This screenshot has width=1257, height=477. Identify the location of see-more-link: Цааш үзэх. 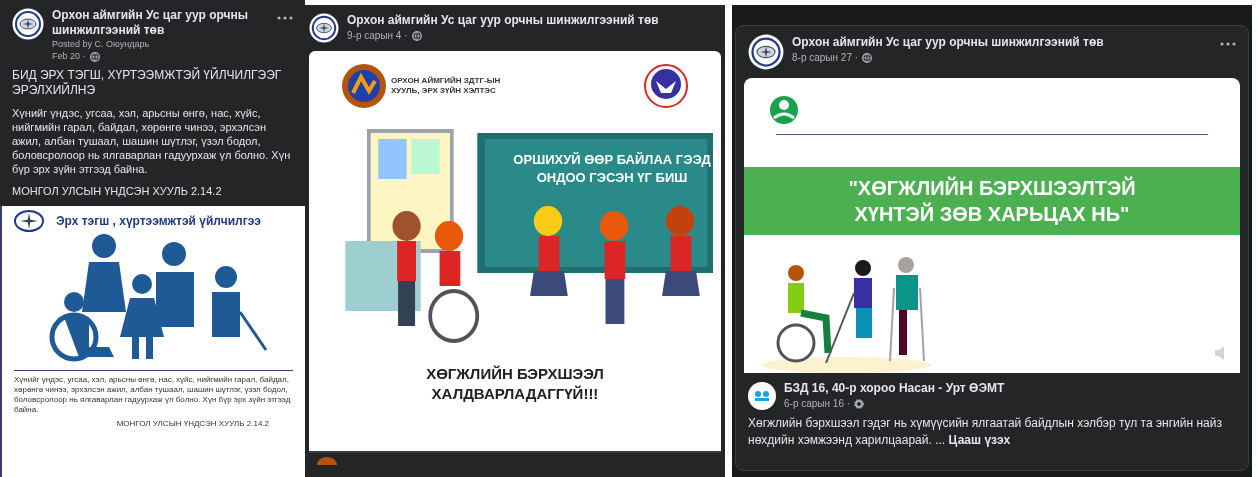
(979, 440).